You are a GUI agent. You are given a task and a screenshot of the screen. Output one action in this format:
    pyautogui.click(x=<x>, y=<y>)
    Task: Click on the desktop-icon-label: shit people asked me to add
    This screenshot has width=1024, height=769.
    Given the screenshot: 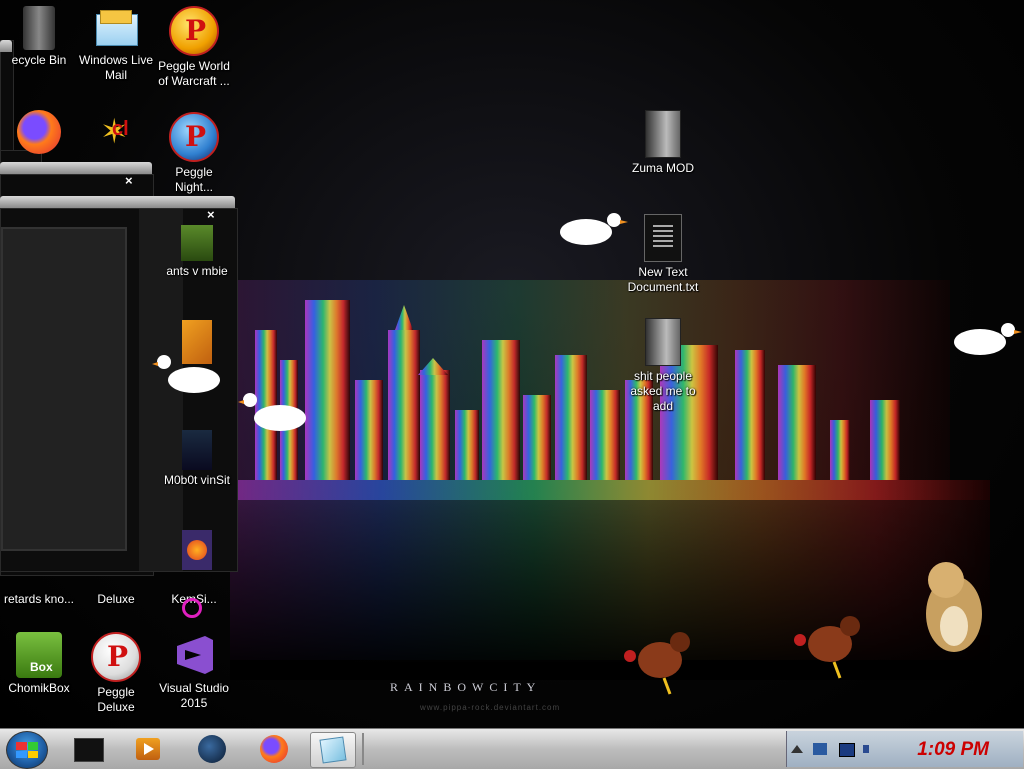 What is the action you would take?
    pyautogui.click(x=663, y=391)
    